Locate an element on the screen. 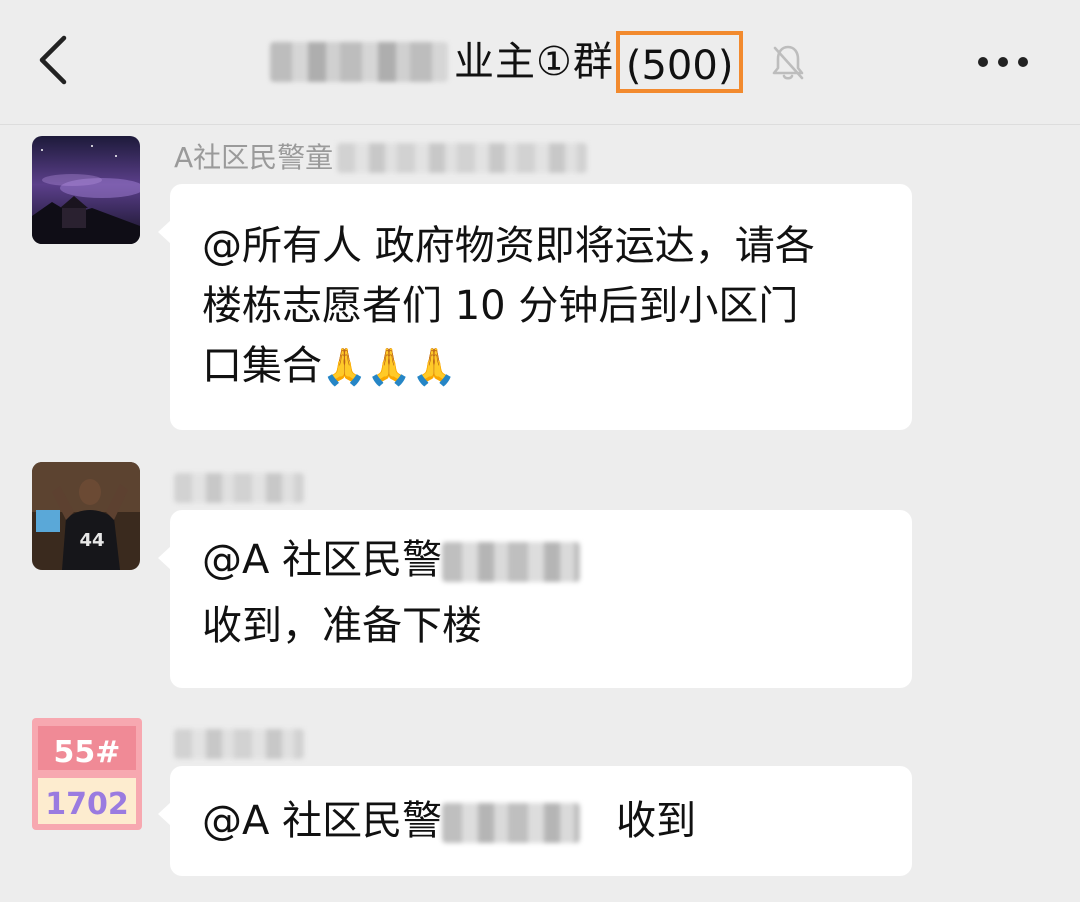 The height and width of the screenshot is (902, 1080). more-options-button is located at coordinates (1003, 62).